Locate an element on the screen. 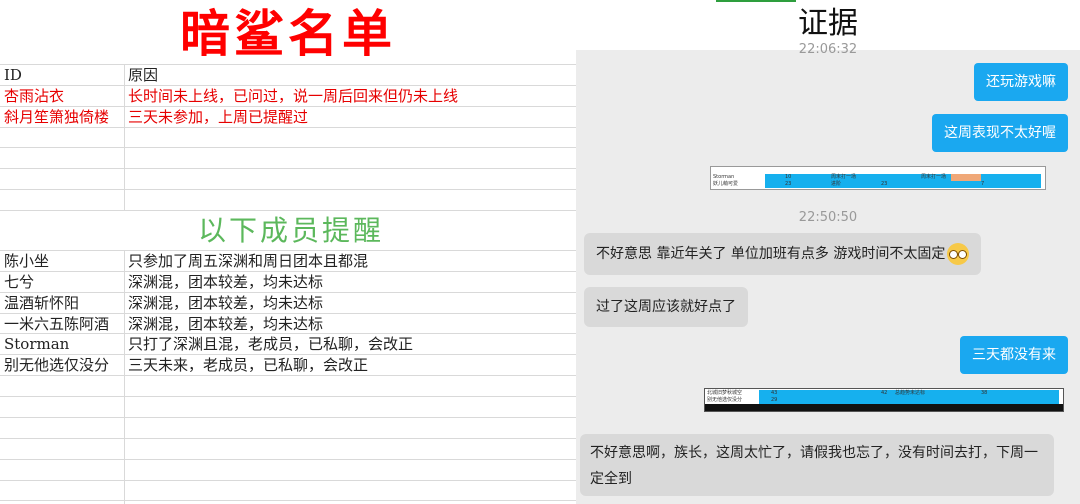  evidence-title: 证据 is located at coordinates (828, 23).